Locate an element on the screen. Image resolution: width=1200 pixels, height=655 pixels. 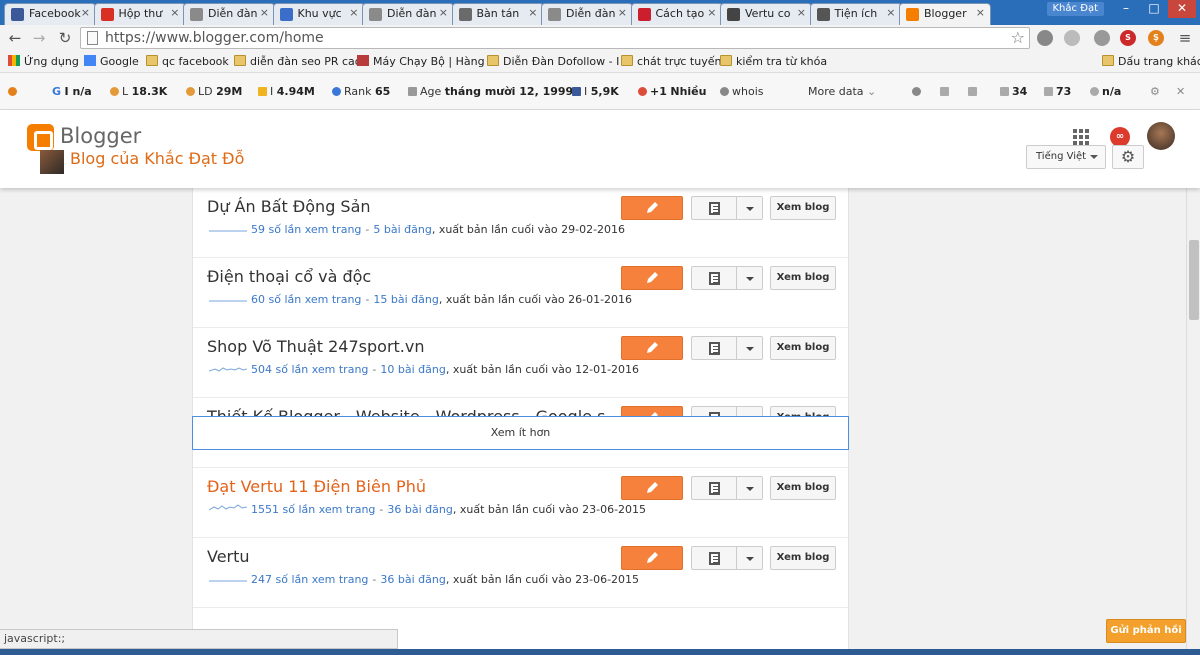
tab-0: Facebook × is located at coordinates (50, 14).